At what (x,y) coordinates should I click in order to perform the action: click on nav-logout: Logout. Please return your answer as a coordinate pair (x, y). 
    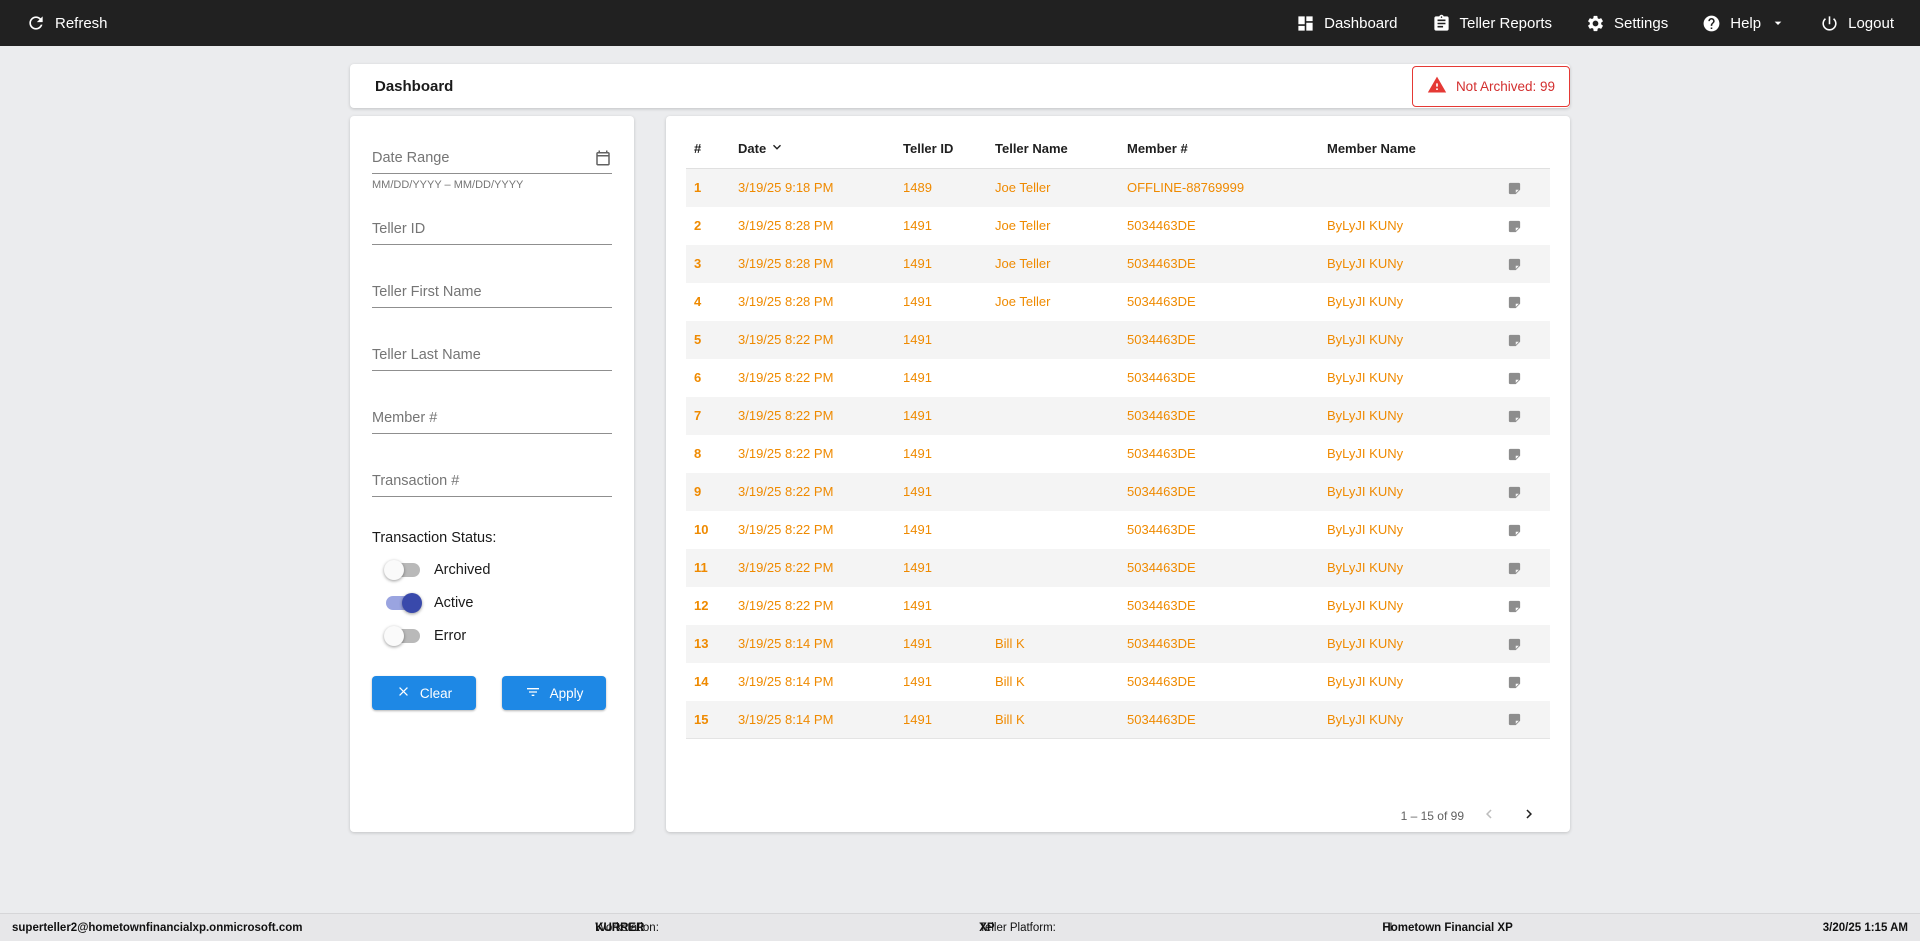
    Looking at the image, I should click on (1857, 23).